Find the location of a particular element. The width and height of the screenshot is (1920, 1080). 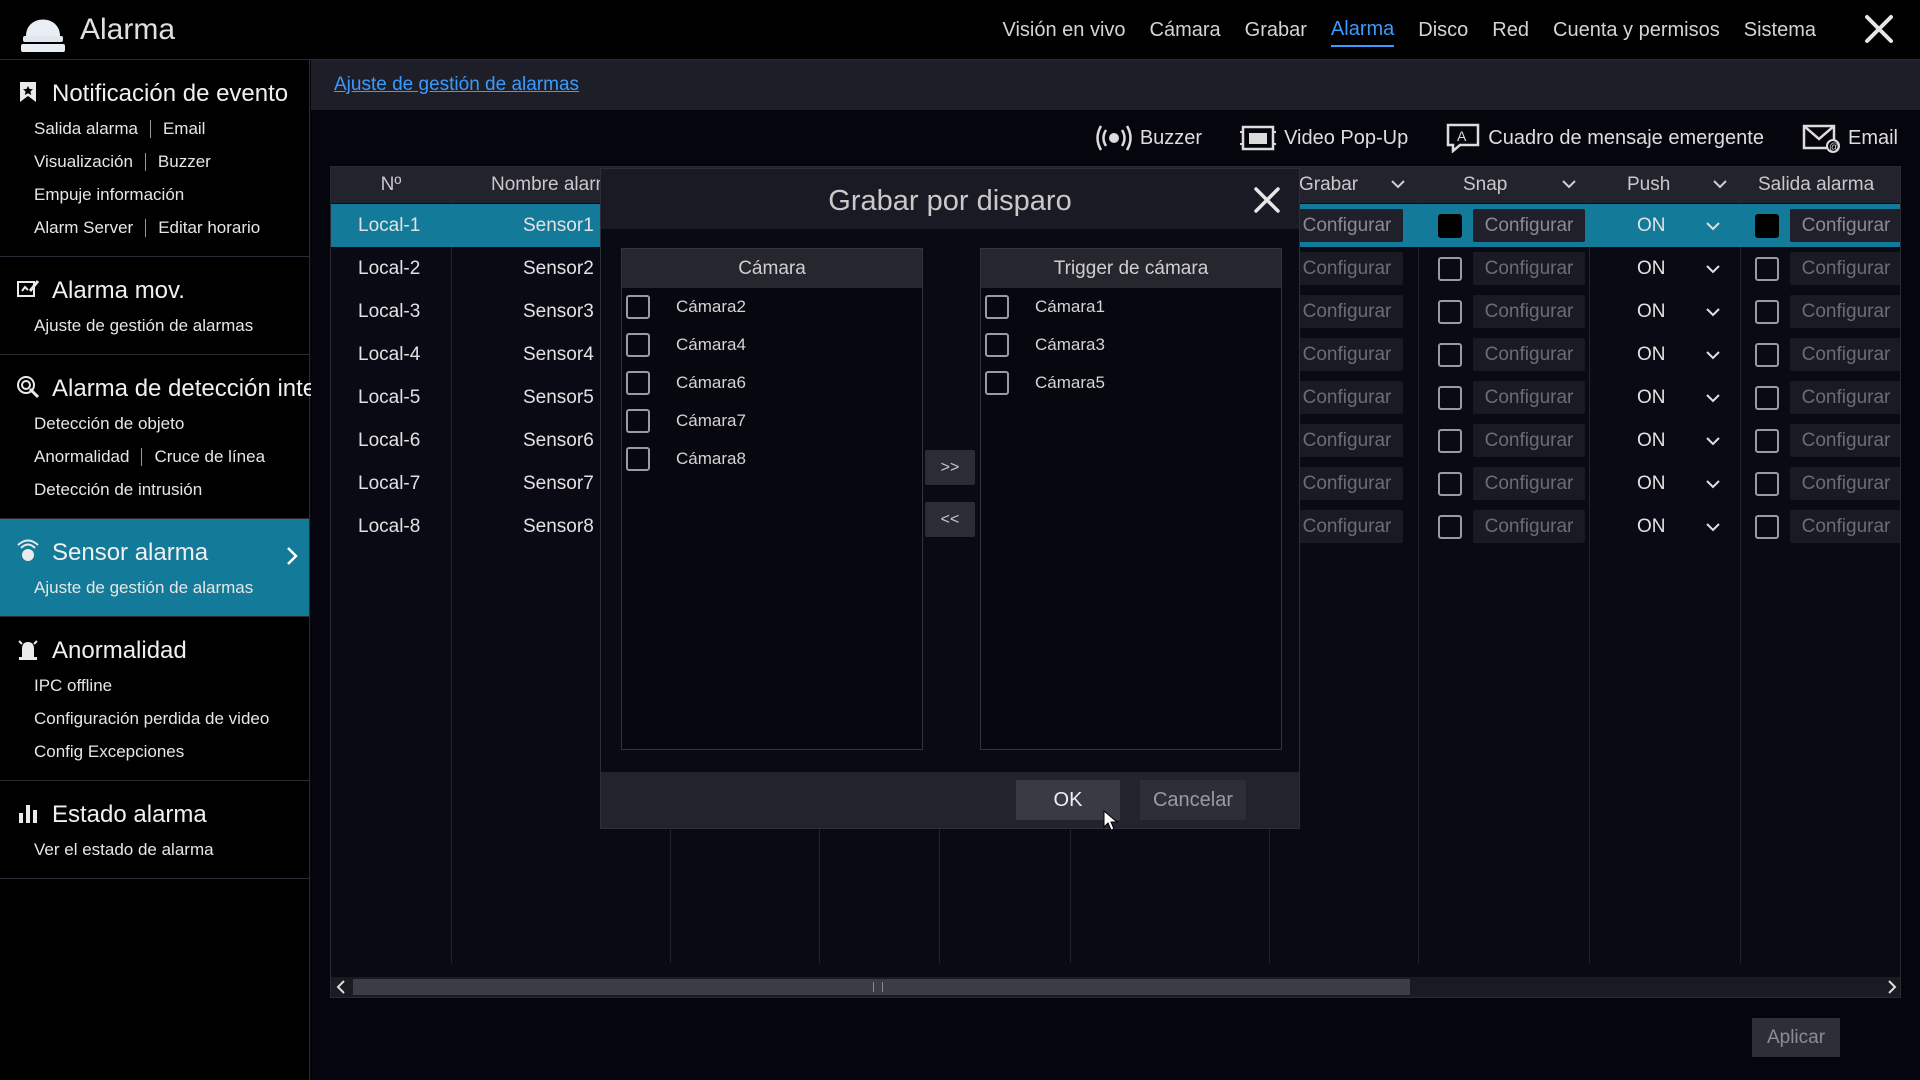

apply-button: Aplicar is located at coordinates (1796, 1037).